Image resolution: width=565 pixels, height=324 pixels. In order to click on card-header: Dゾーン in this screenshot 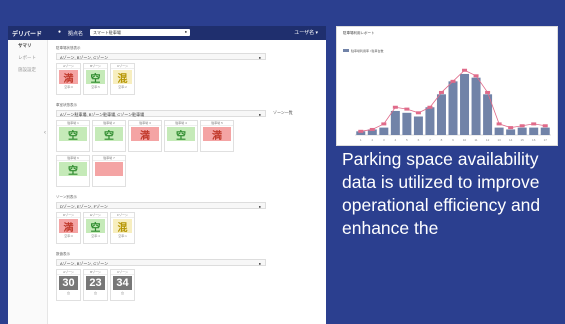, I will do `click(68, 215)`.